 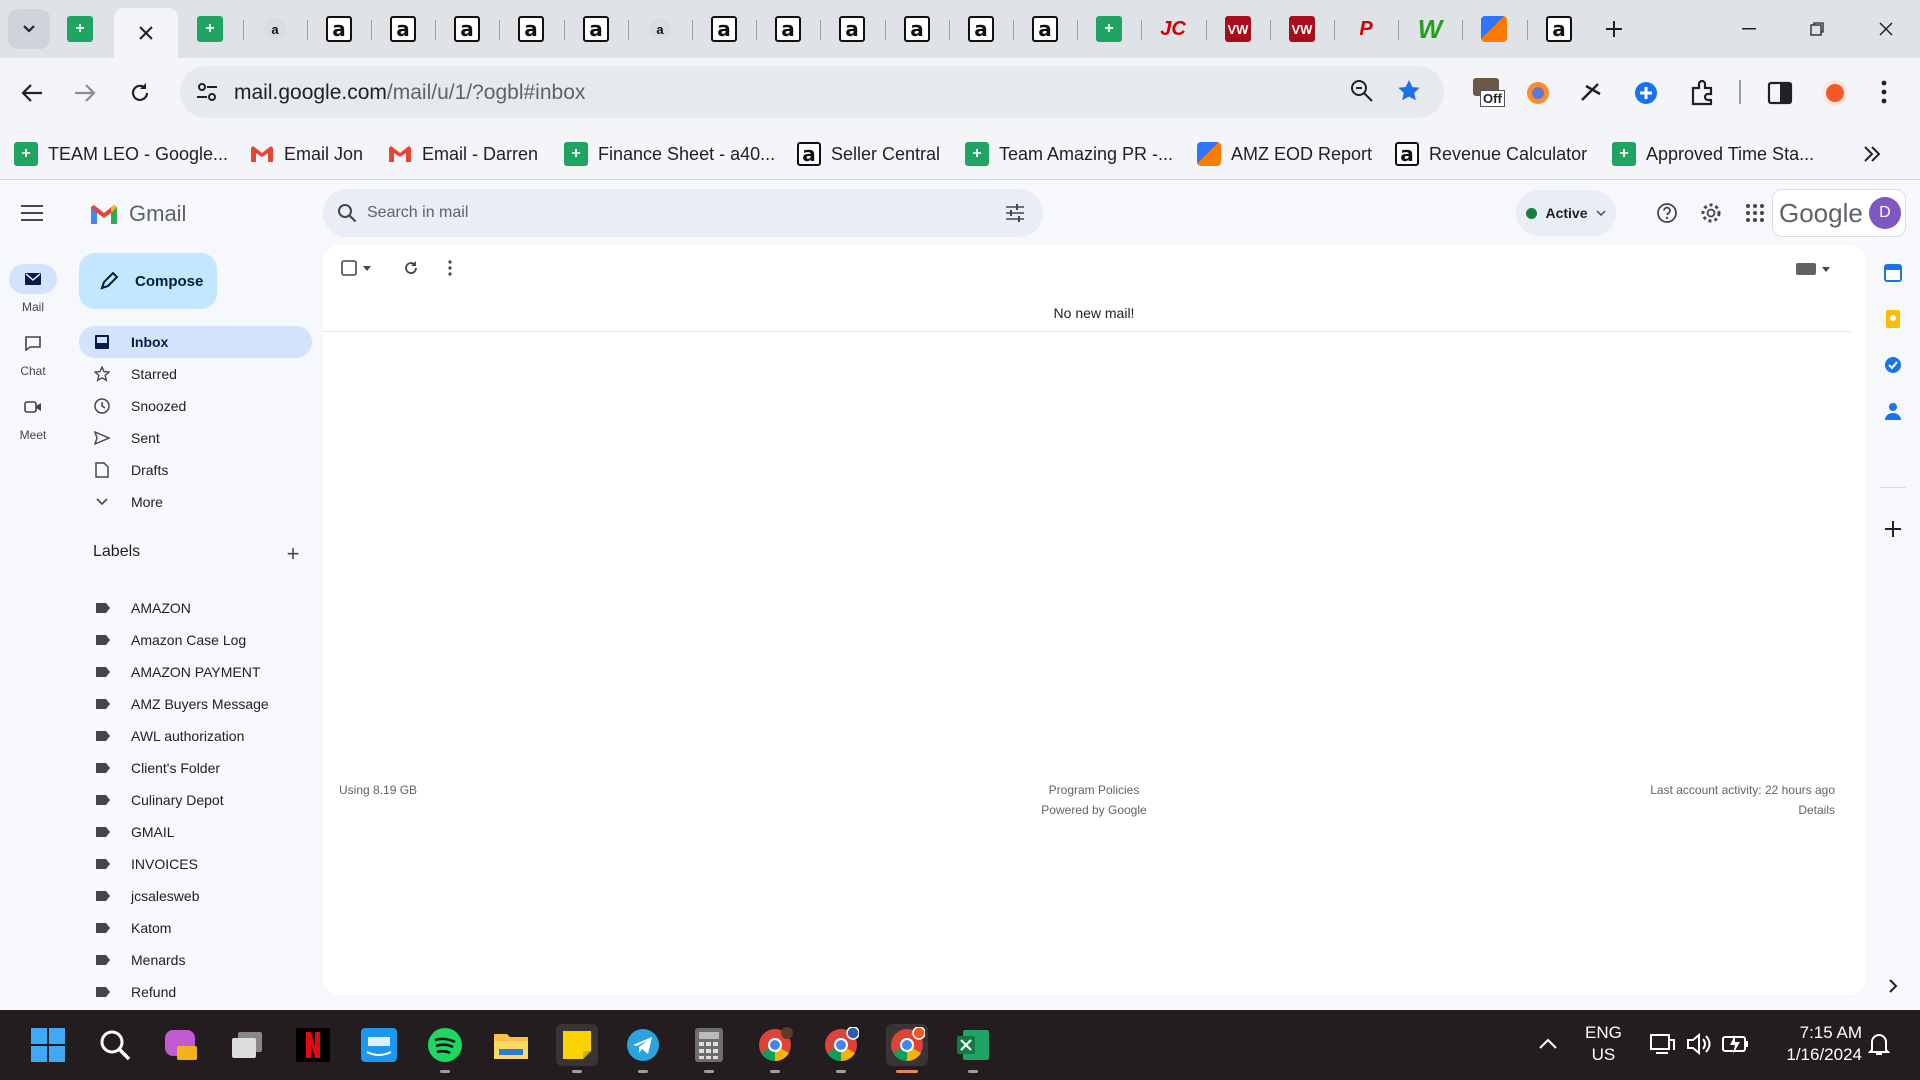 What do you see at coordinates (33, 417) in the screenshot?
I see `rail-meet: Meet` at bounding box center [33, 417].